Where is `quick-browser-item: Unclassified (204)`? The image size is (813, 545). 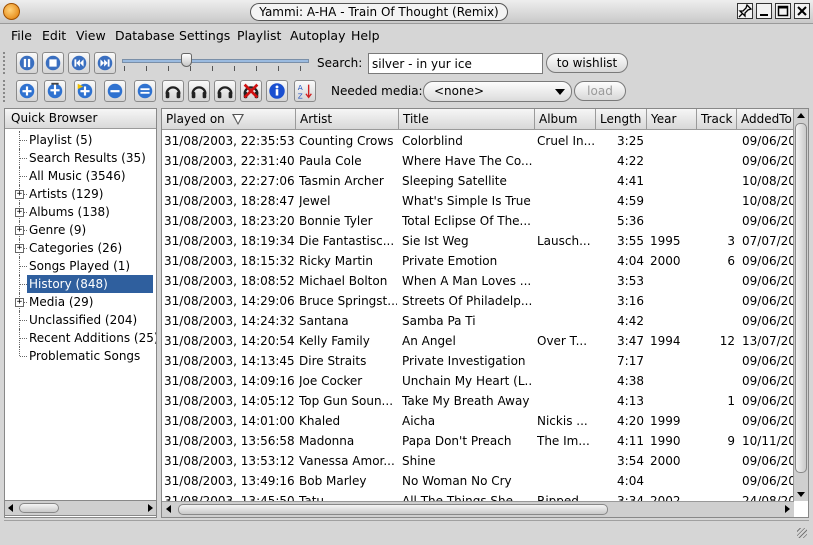 quick-browser-item: Unclassified (204) is located at coordinates (80, 320).